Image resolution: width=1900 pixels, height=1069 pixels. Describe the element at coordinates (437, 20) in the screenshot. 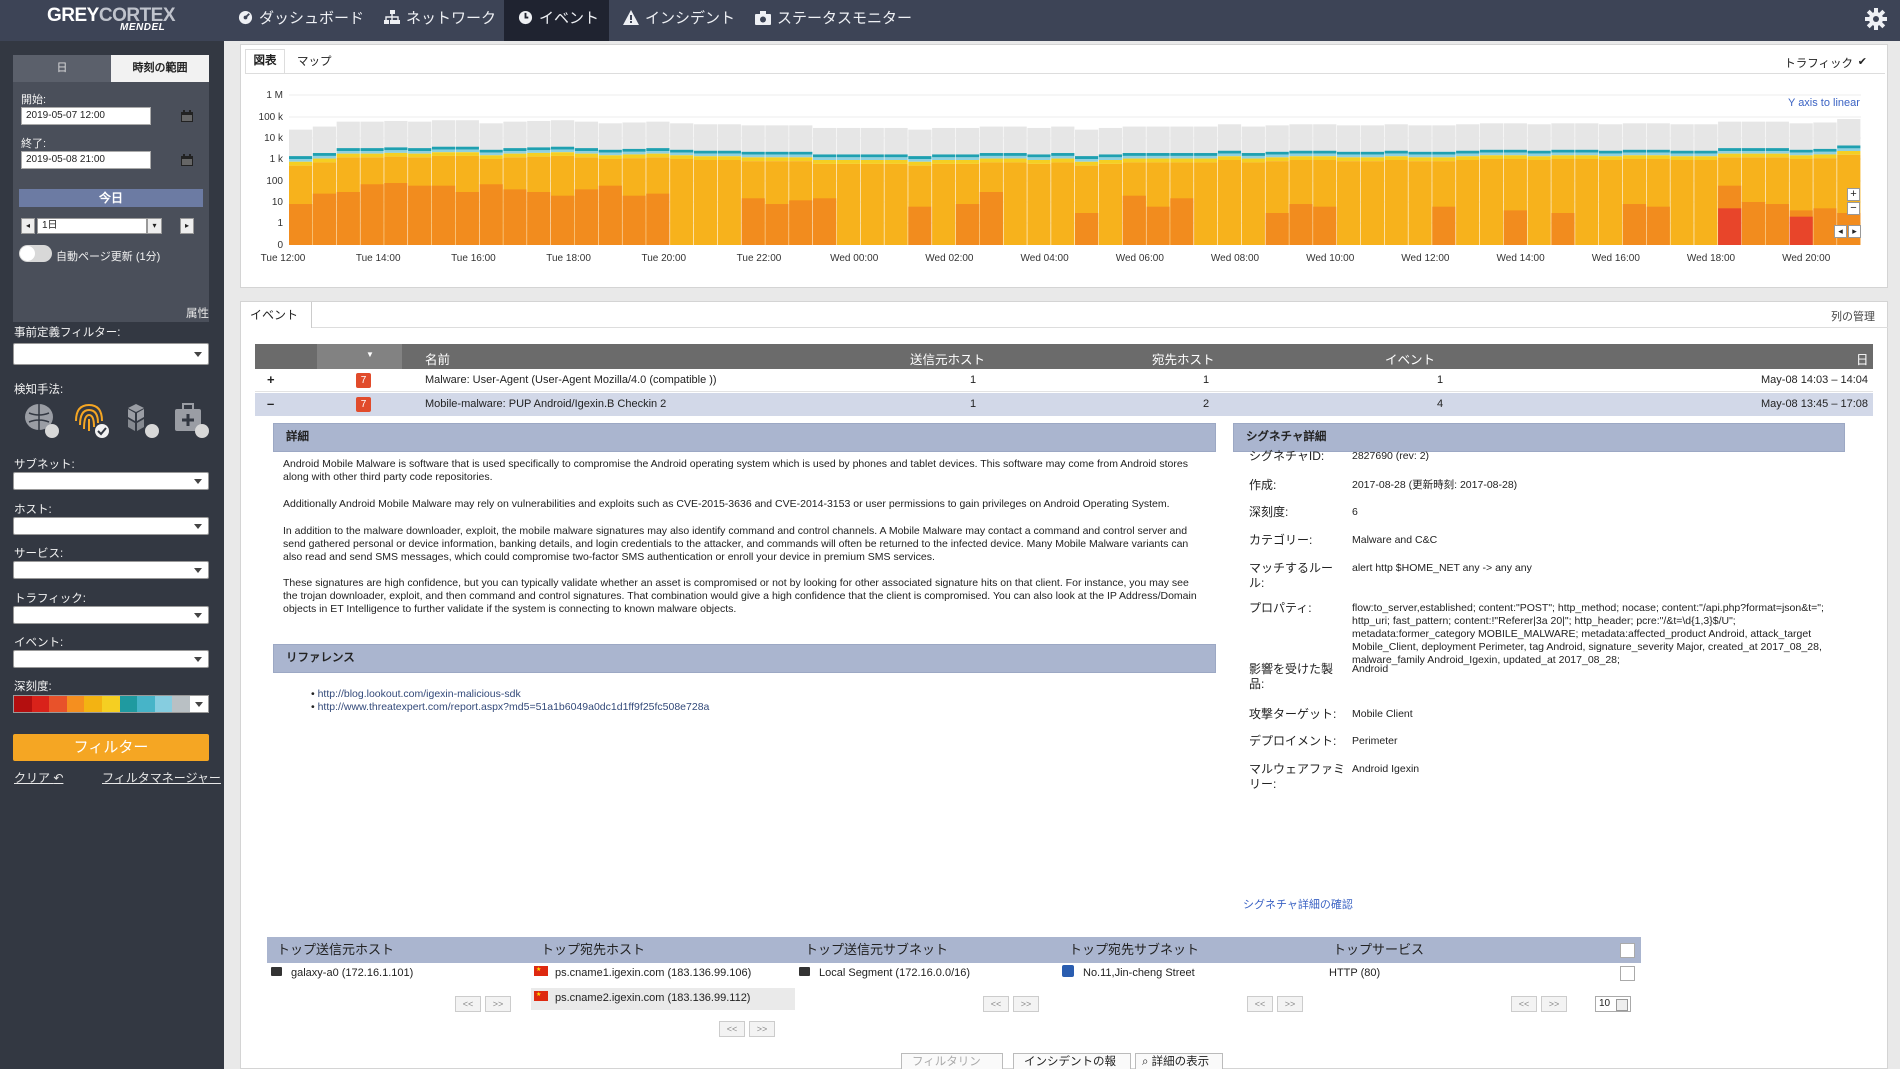

I see `nav-network: ネットワーク` at that location.